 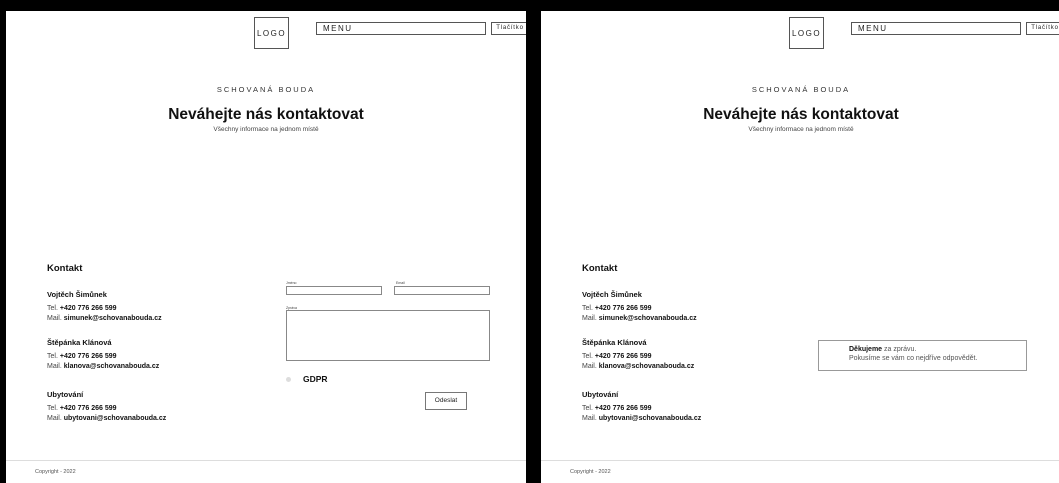 I want to click on thanks-rest: za zprávu., so click(x=899, y=349).